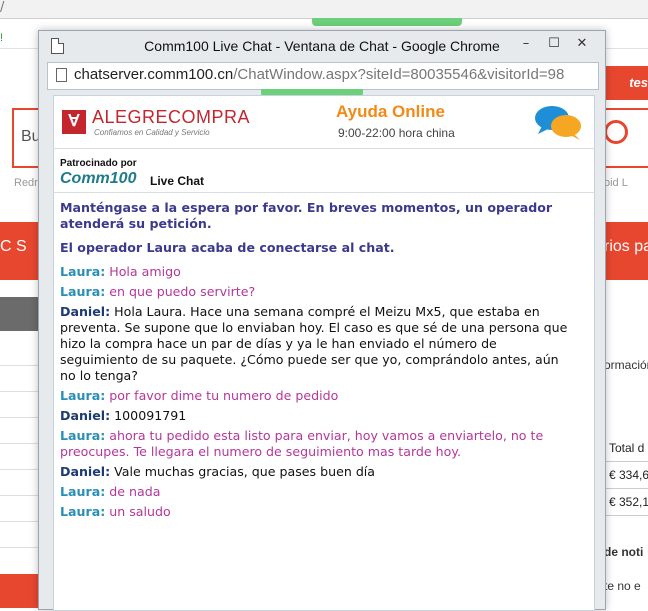 Image resolution: width=648 pixels, height=611 pixels. Describe the element at coordinates (624, 552) in the screenshot. I see `background-right-heading: de noti` at that location.